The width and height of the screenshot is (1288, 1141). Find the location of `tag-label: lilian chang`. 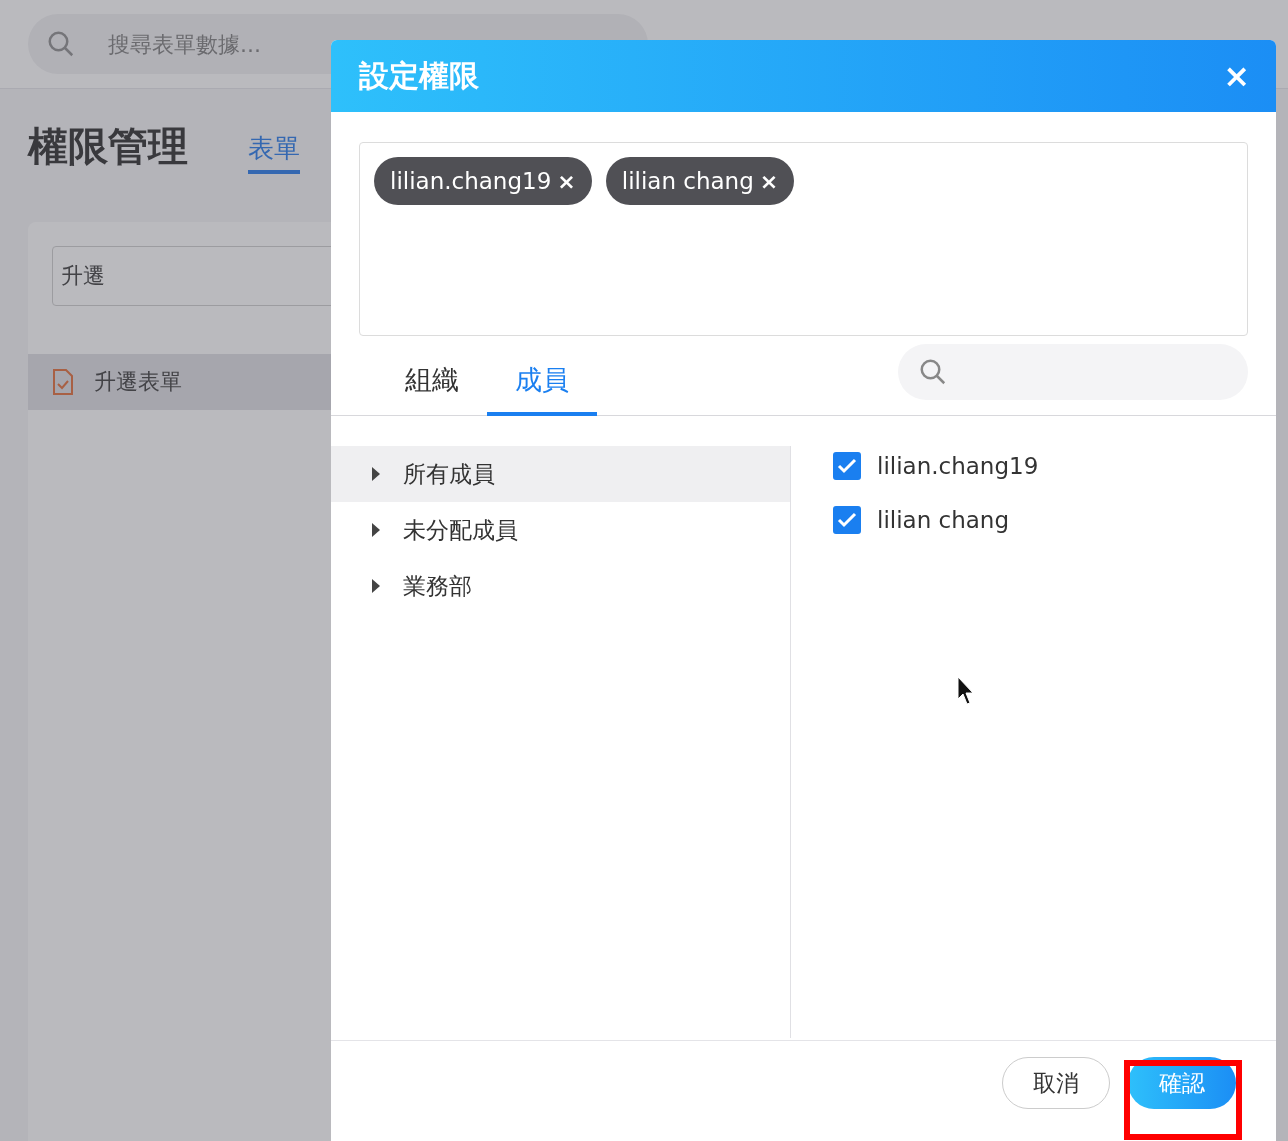

tag-label: lilian chang is located at coordinates (687, 181).